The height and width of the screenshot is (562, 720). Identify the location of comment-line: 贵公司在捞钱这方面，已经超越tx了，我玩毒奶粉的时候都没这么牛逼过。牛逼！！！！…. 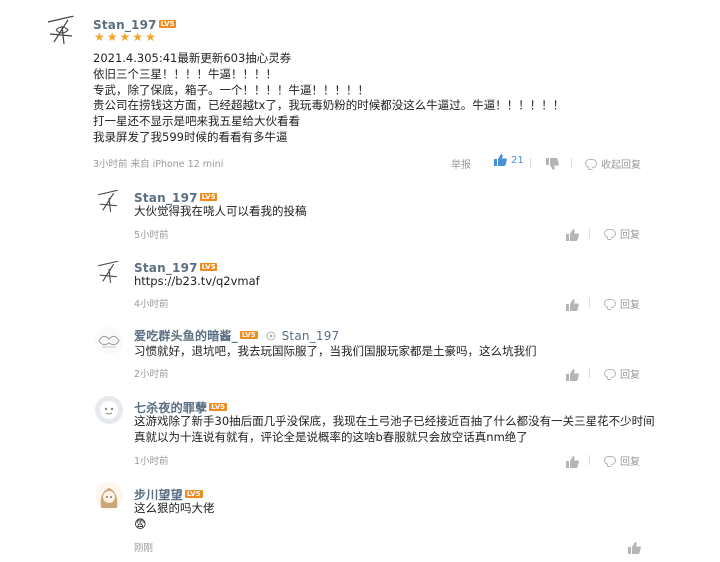
(329, 105).